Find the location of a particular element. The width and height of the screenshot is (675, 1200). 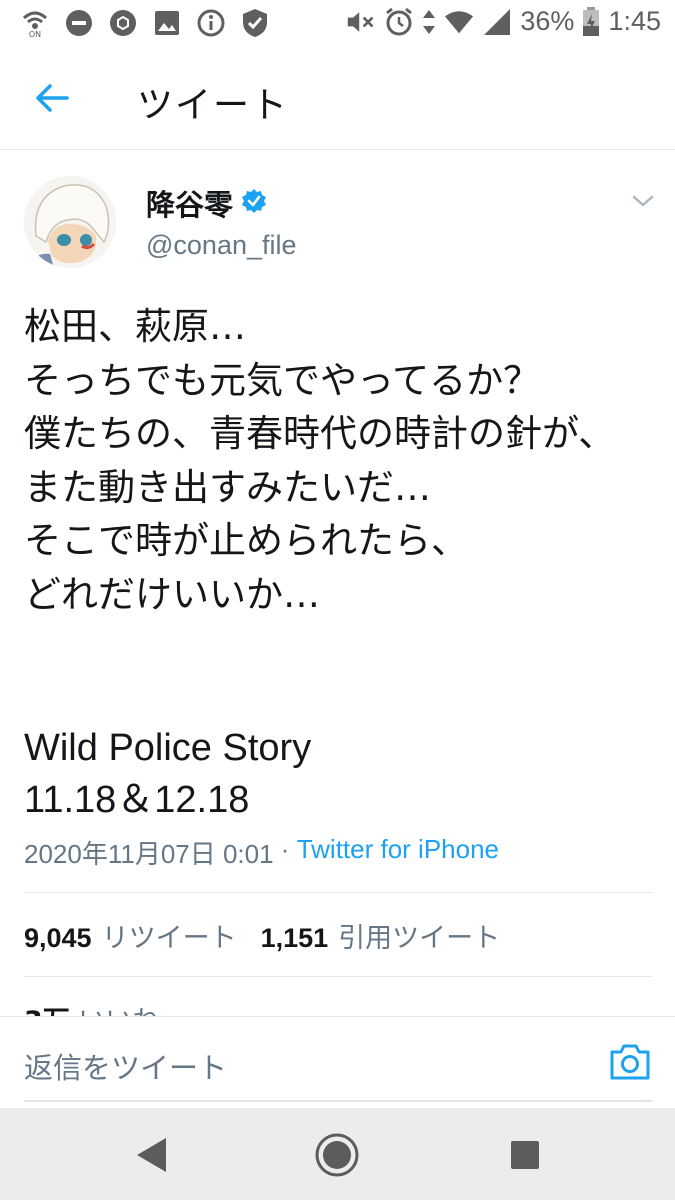

info-icon is located at coordinates (211, 23).